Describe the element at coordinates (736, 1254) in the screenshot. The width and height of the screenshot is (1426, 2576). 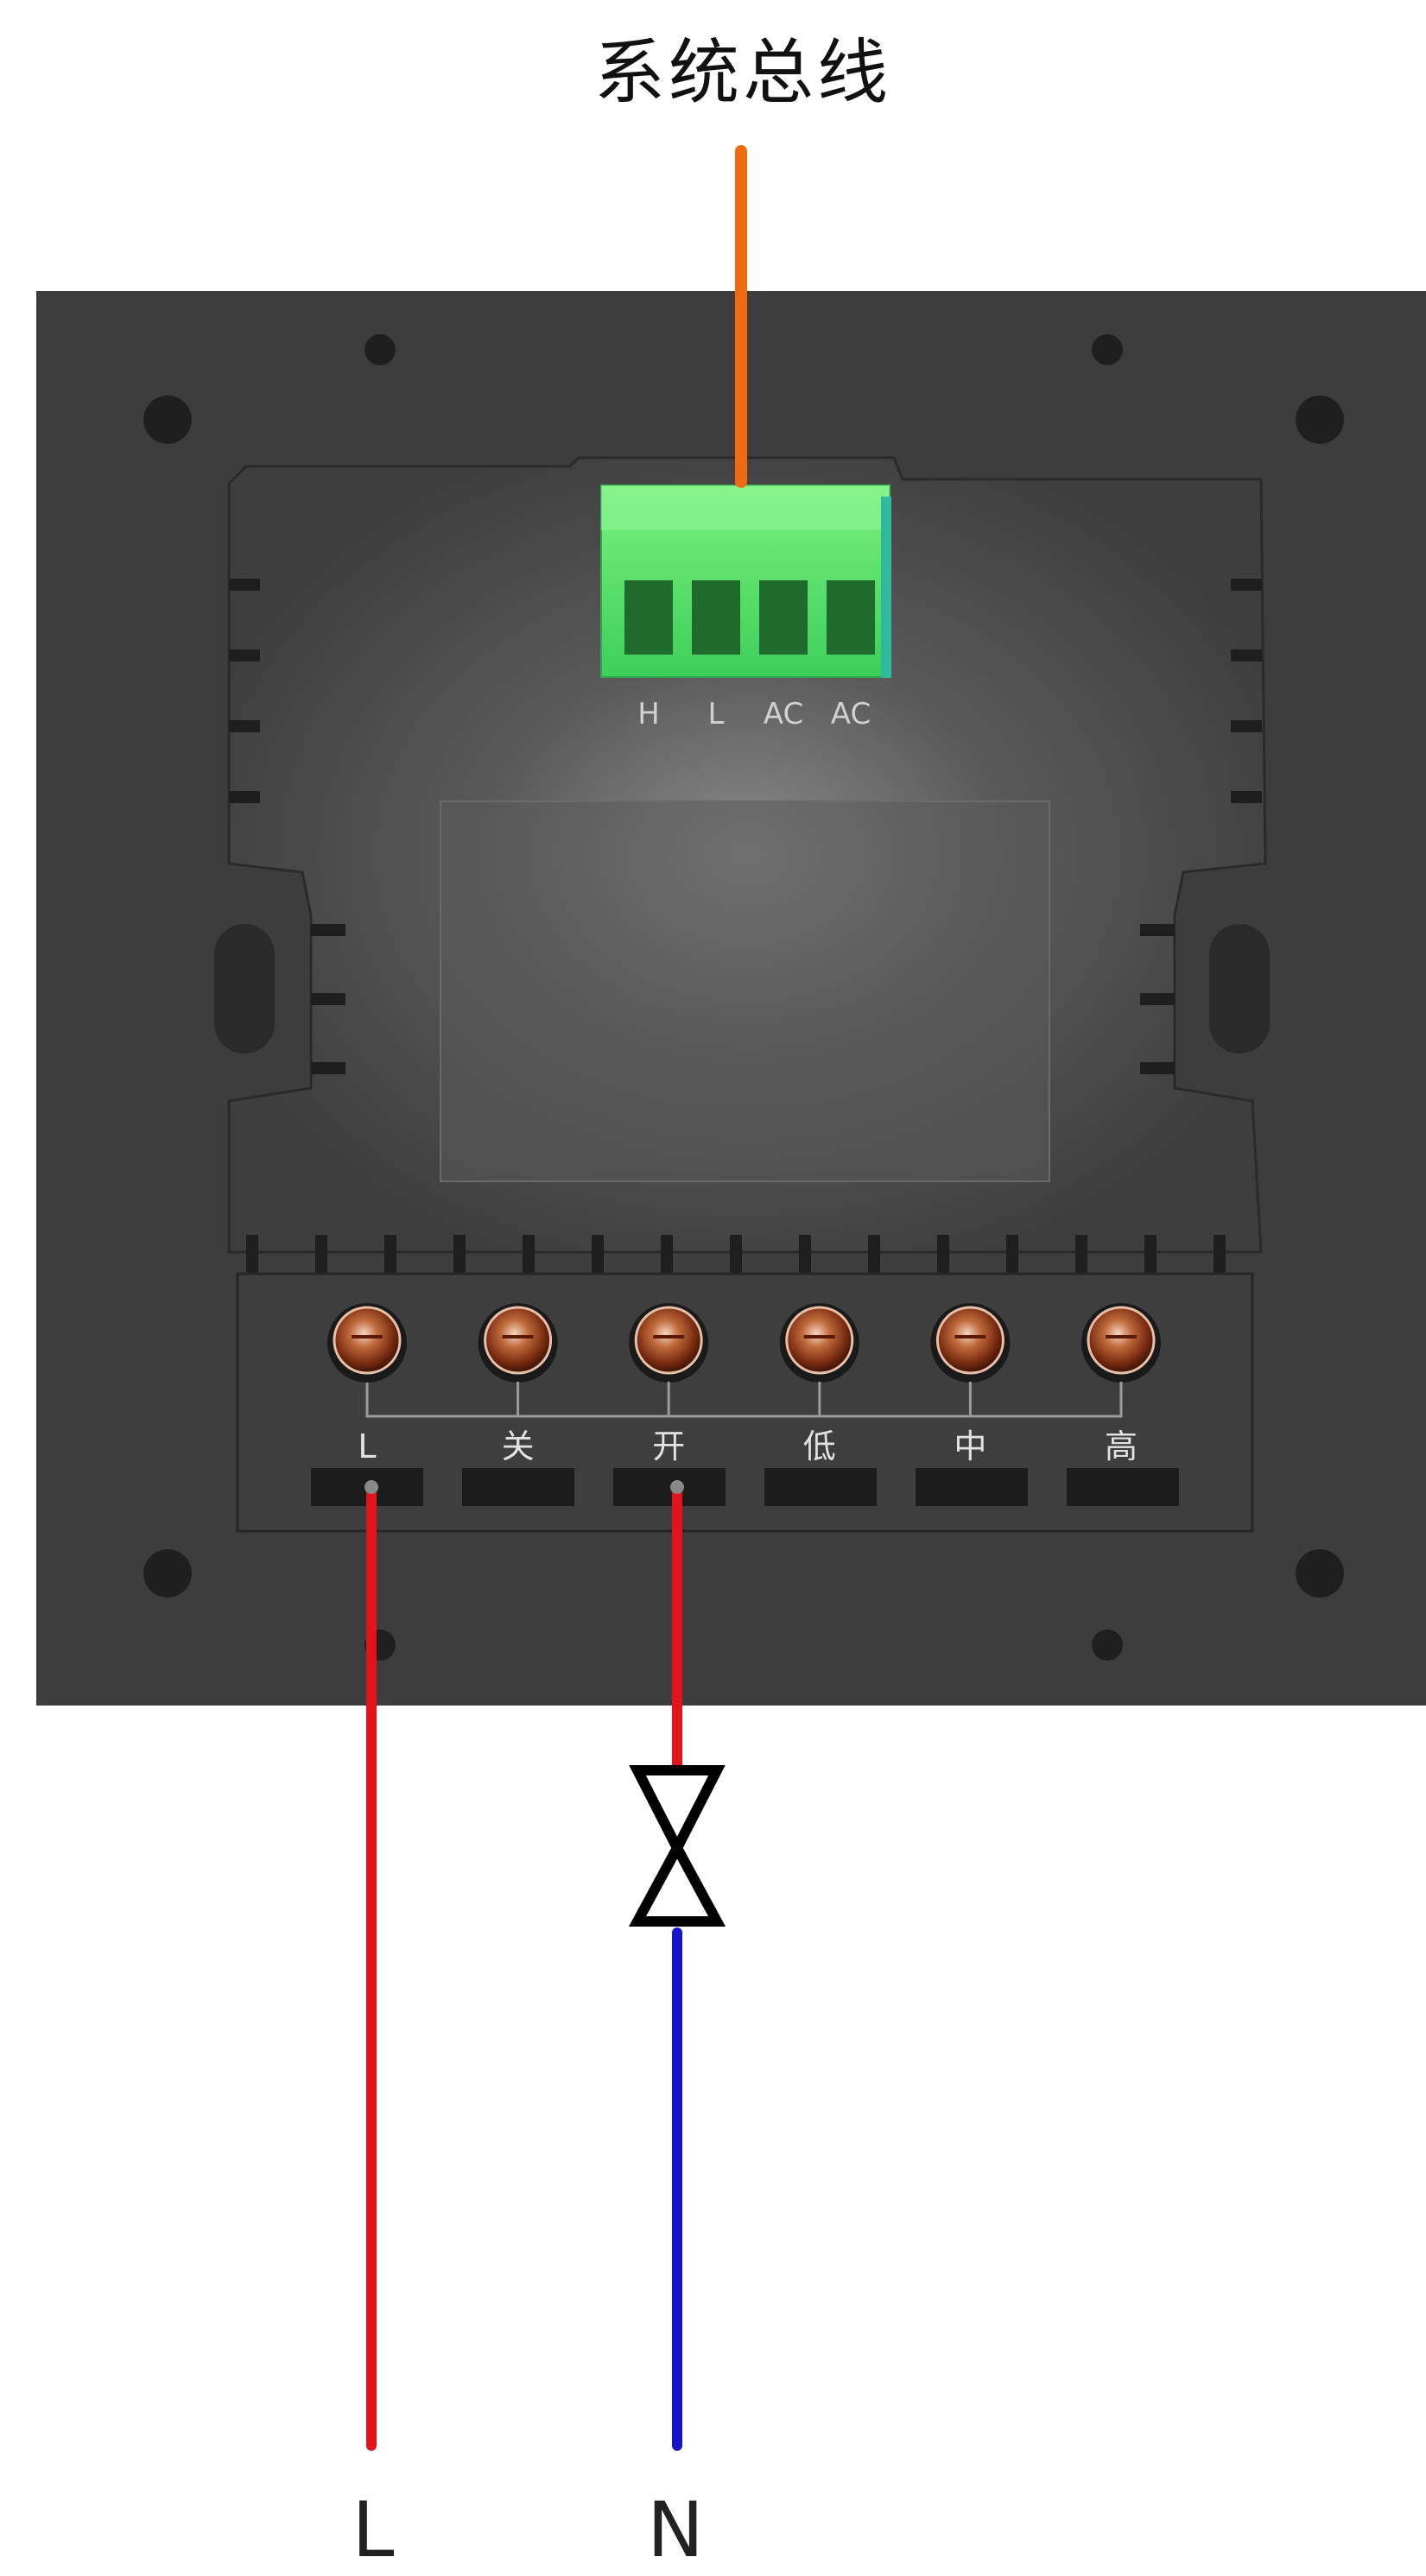
I see `comb-ticks` at that location.